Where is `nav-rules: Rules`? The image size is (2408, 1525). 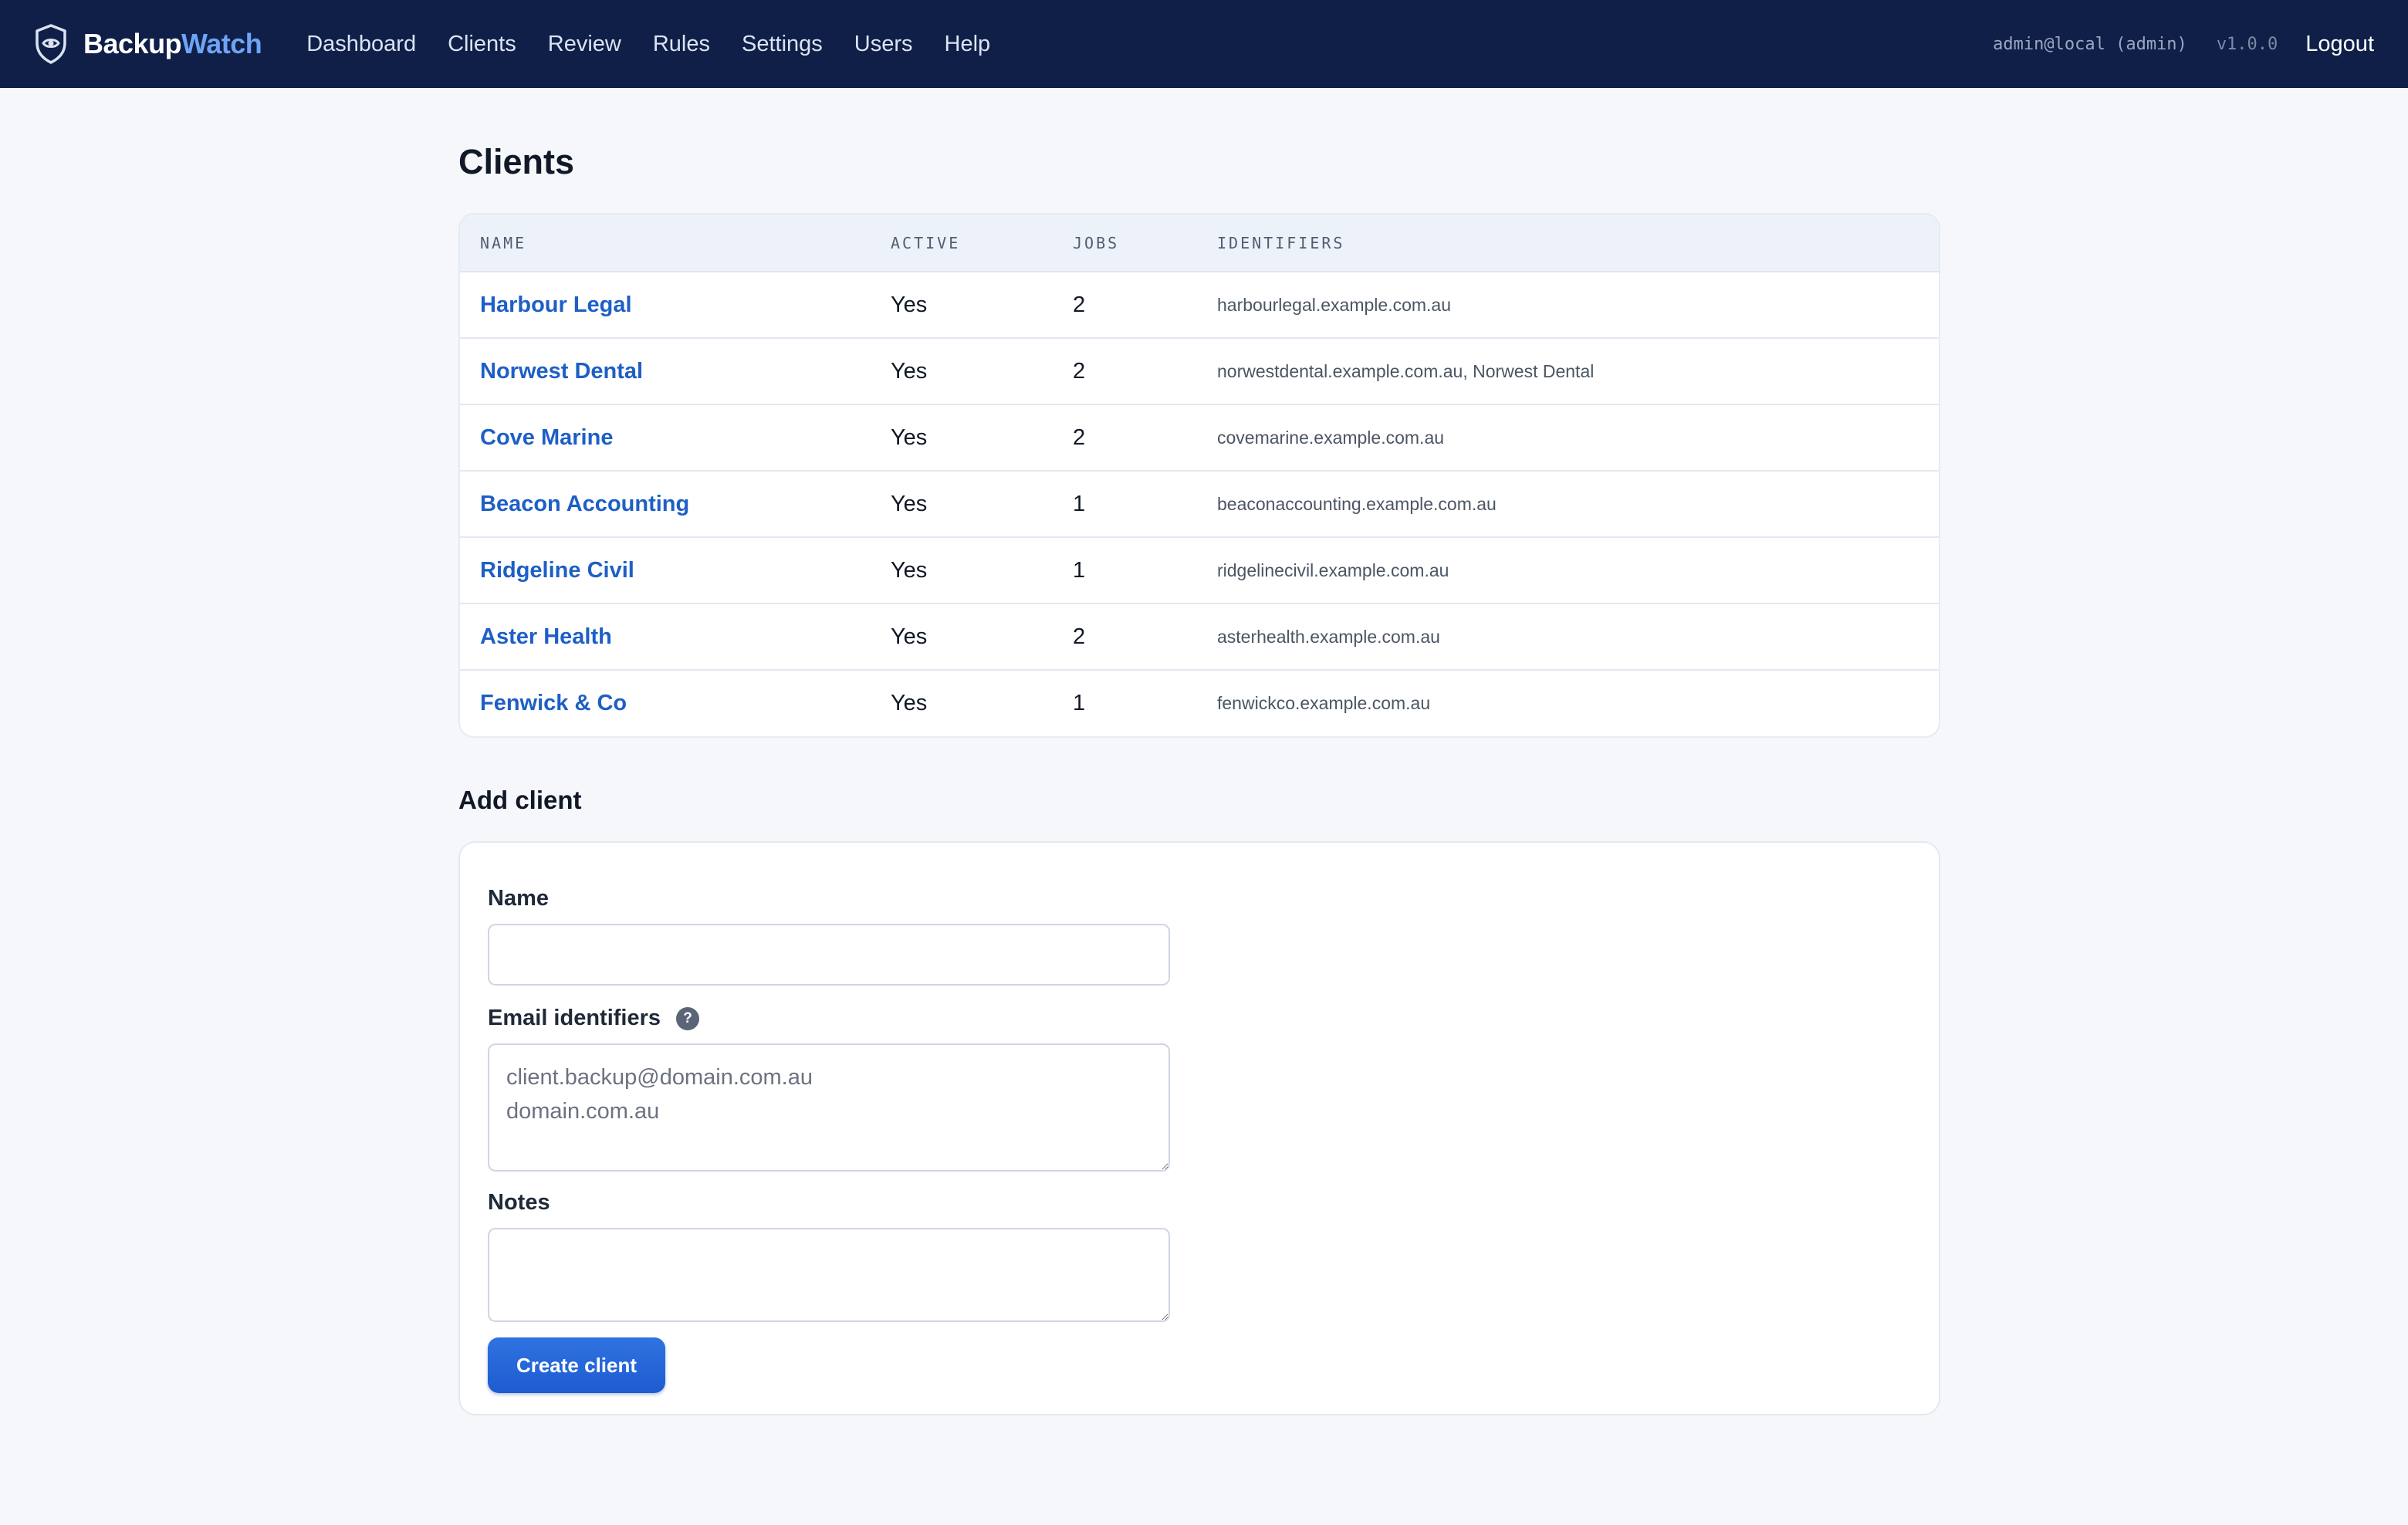
nav-rules: Rules is located at coordinates (681, 44).